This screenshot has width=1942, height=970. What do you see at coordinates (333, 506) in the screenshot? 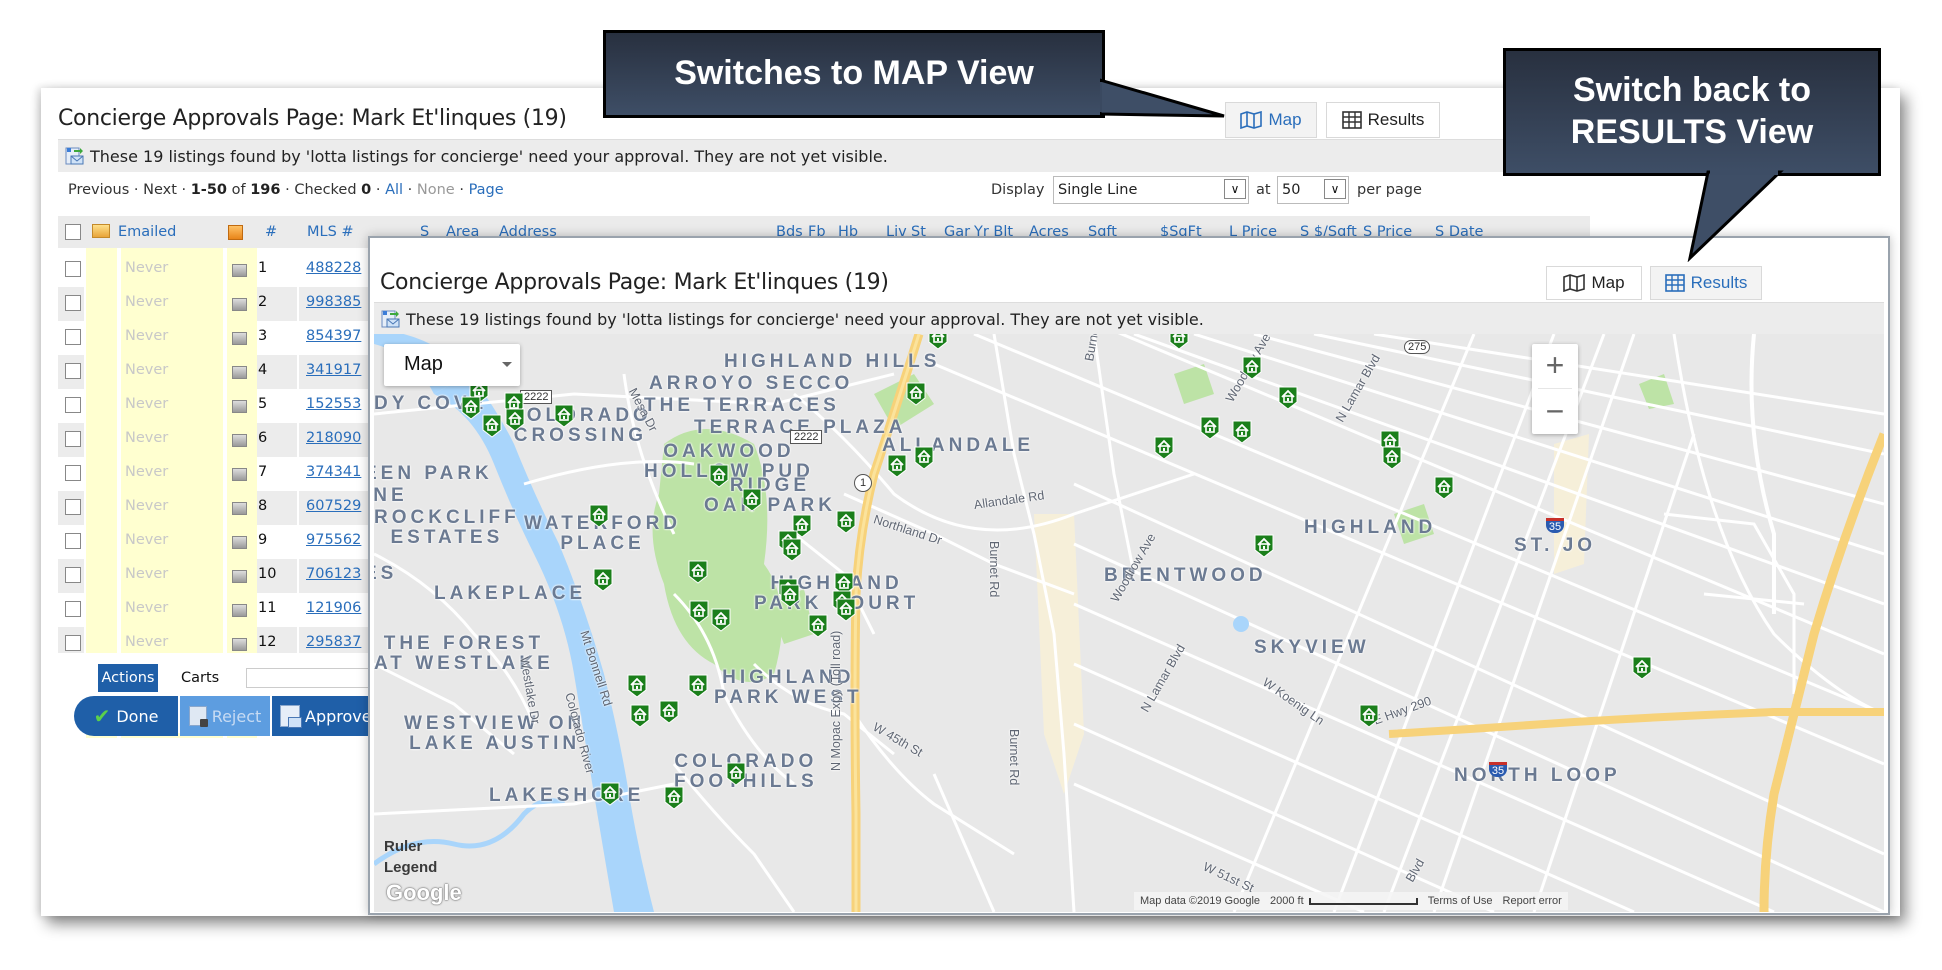
I see `mls-number-link: 607529` at bounding box center [333, 506].